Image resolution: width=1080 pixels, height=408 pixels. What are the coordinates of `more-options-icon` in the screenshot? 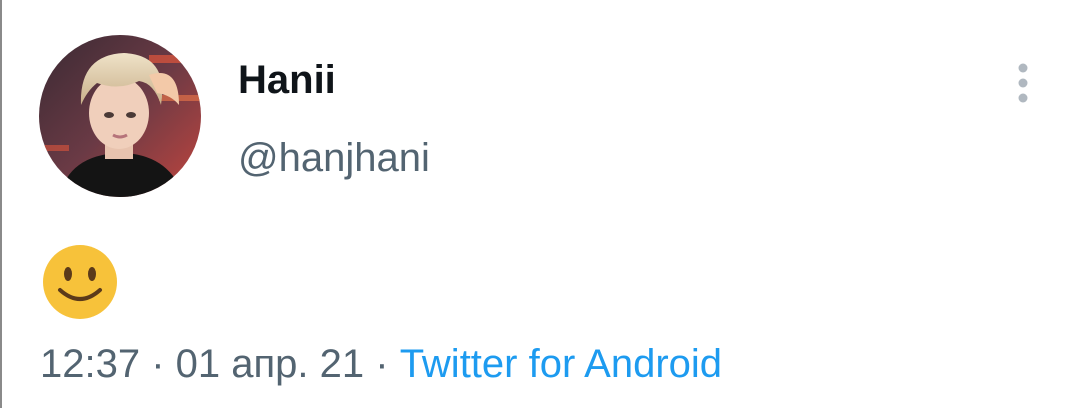 It's located at (1023, 83).